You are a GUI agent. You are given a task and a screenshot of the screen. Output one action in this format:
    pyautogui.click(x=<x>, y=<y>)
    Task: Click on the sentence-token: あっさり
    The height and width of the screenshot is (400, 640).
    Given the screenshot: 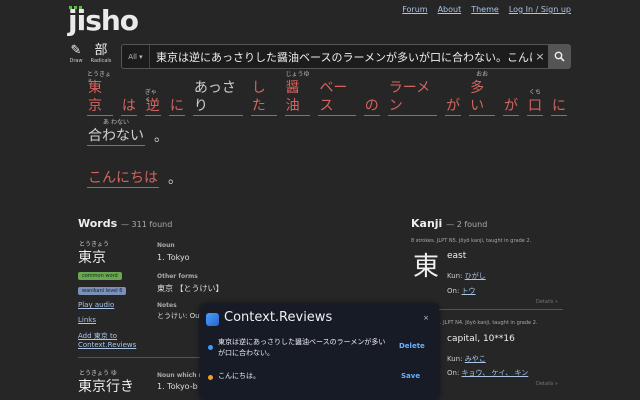 What is the action you would take?
    pyautogui.click(x=217, y=93)
    